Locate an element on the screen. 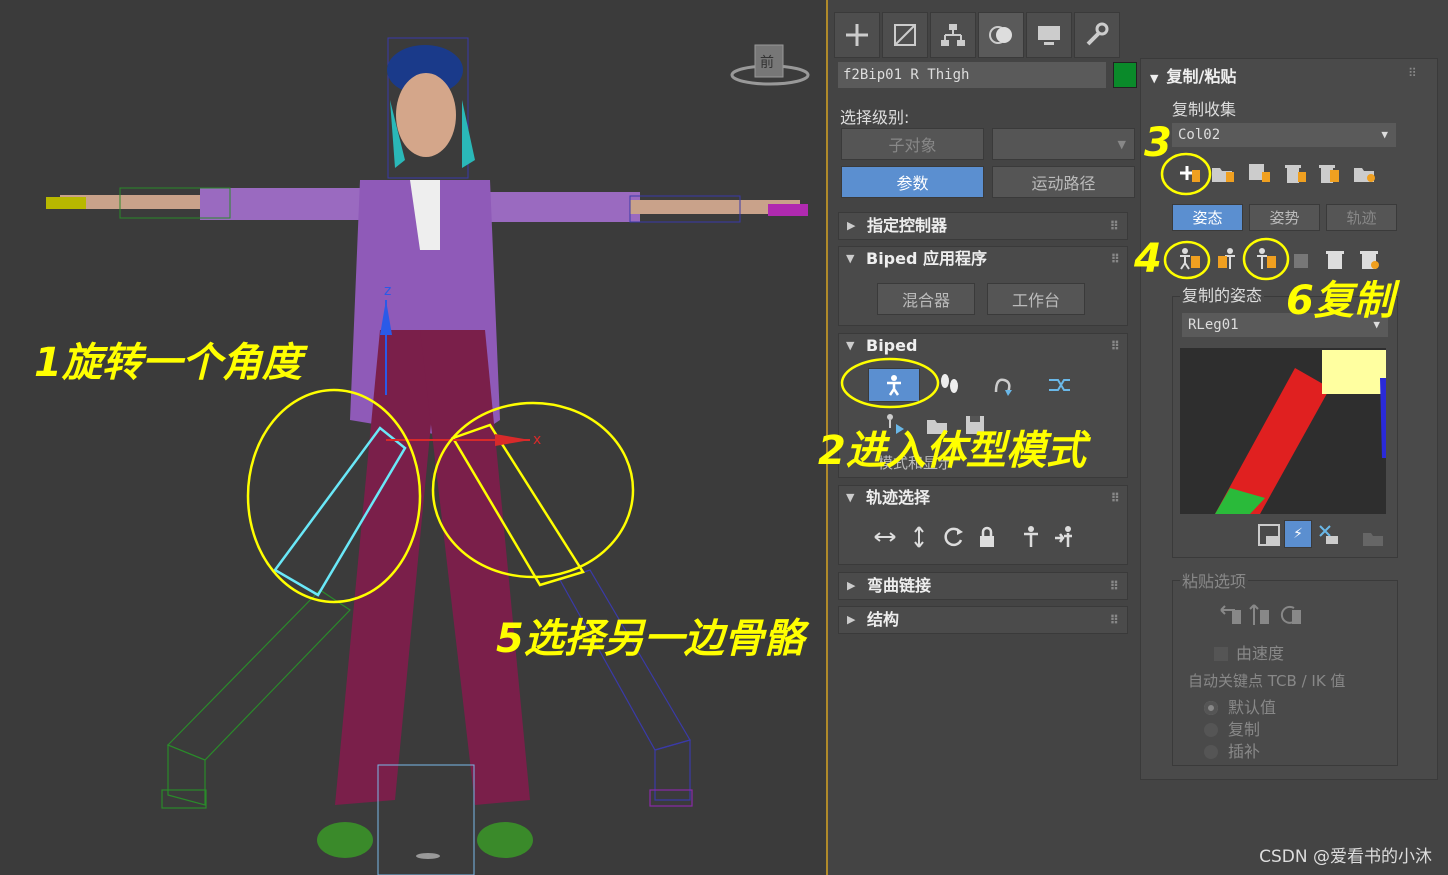 This screenshot has height=875, width=1448. utilities-icon is located at coordinates (1097, 34).